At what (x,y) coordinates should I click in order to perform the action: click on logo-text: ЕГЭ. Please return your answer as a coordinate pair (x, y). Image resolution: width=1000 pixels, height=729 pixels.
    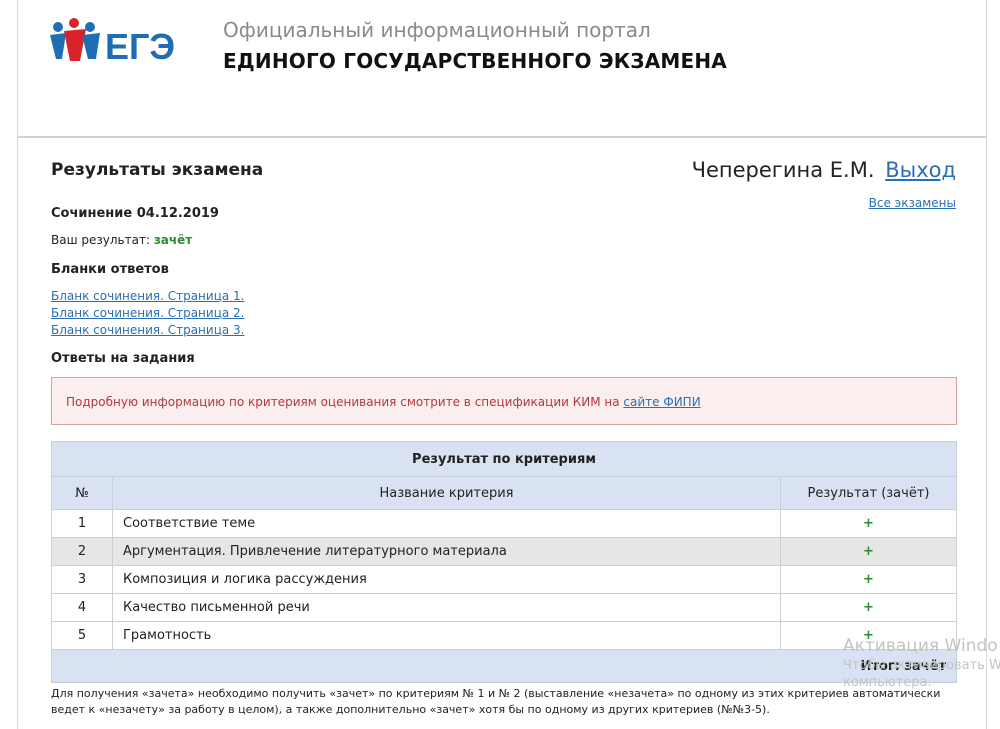
    Looking at the image, I should click on (140, 46).